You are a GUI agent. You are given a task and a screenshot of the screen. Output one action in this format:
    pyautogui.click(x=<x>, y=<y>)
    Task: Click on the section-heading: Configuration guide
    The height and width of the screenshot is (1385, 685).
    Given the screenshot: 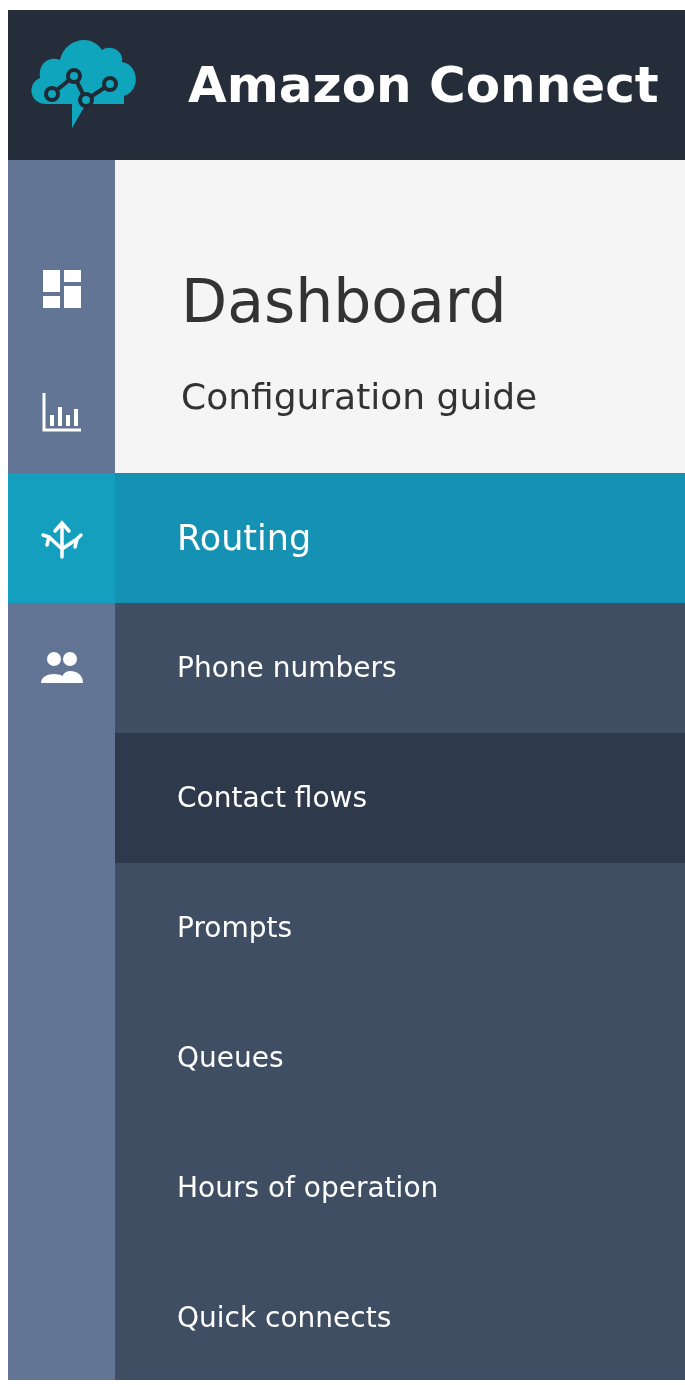 What is the action you would take?
    pyautogui.click(x=360, y=397)
    